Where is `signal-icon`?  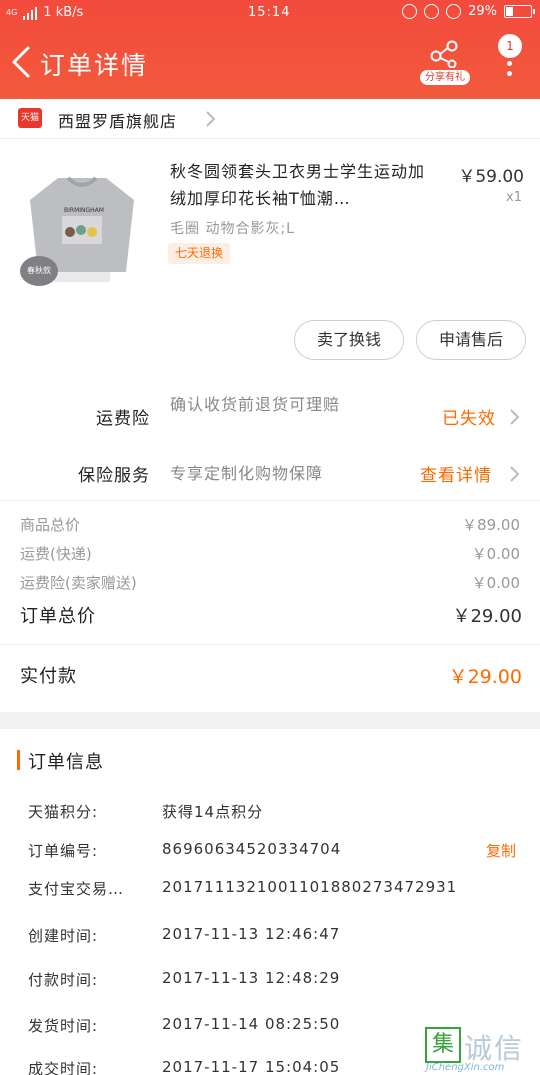
signal-icon is located at coordinates (30, 13).